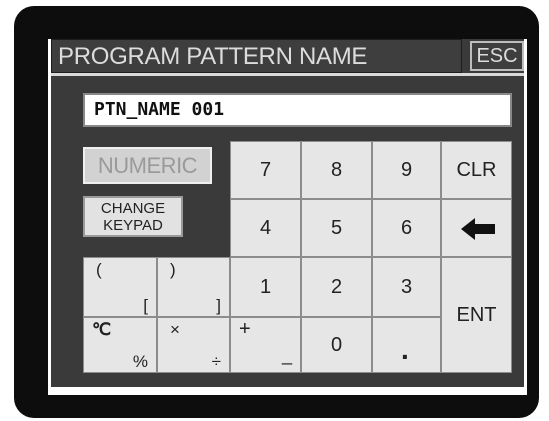 The image size is (549, 421). Describe the element at coordinates (336, 228) in the screenshot. I see `key-5: 5` at that location.